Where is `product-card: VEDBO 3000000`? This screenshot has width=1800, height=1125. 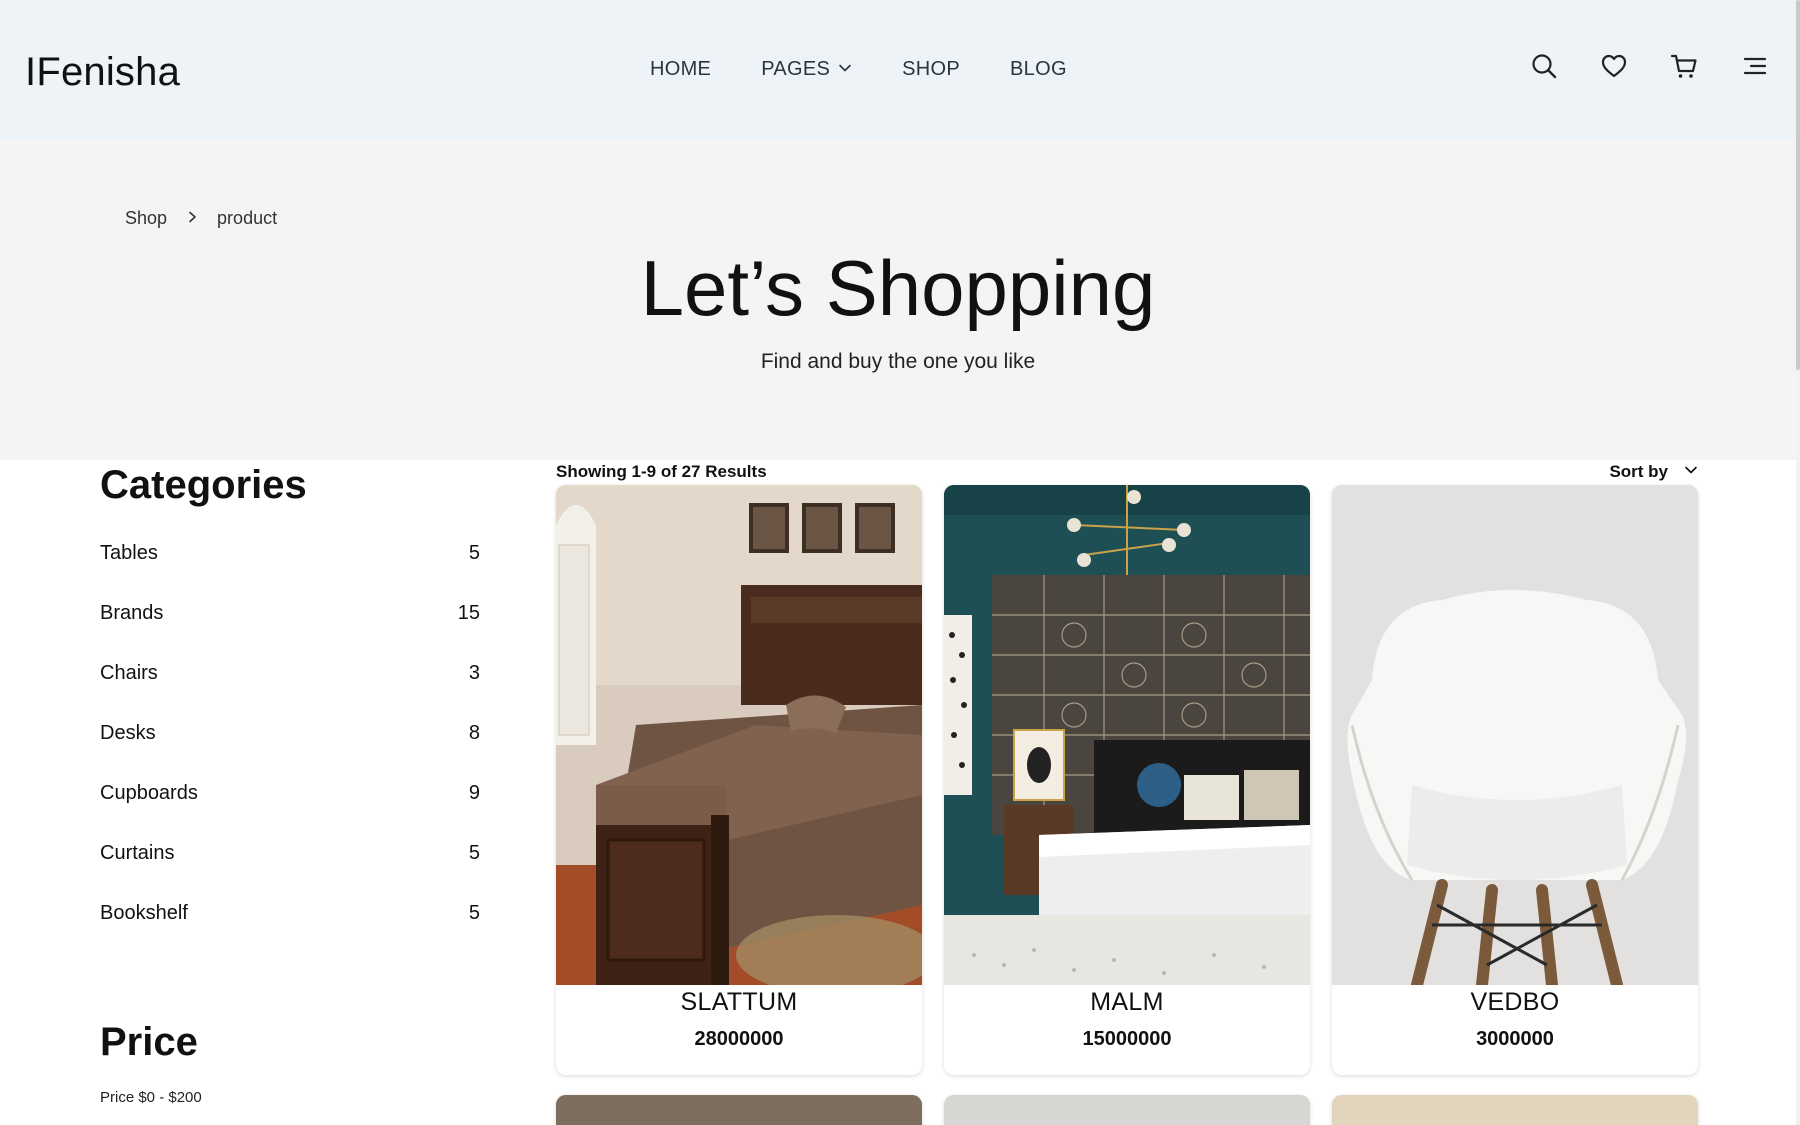
product-card: VEDBO 3000000 is located at coordinates (1515, 780).